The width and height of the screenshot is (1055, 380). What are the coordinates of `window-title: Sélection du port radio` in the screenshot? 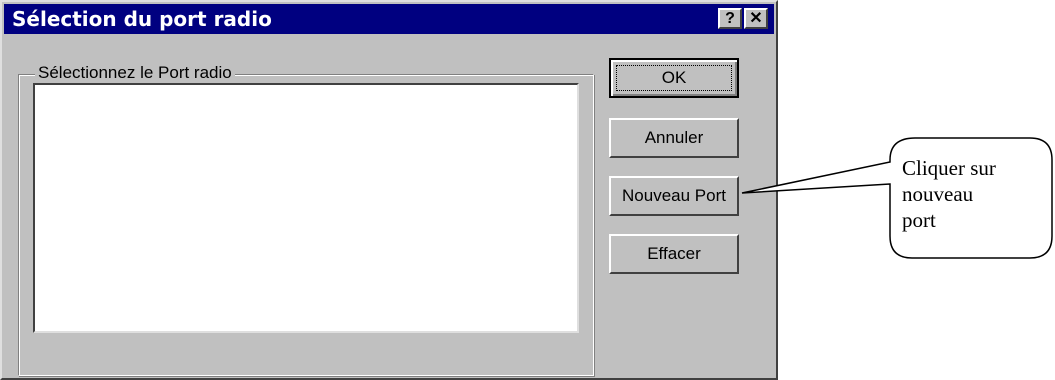 It's located at (142, 19).